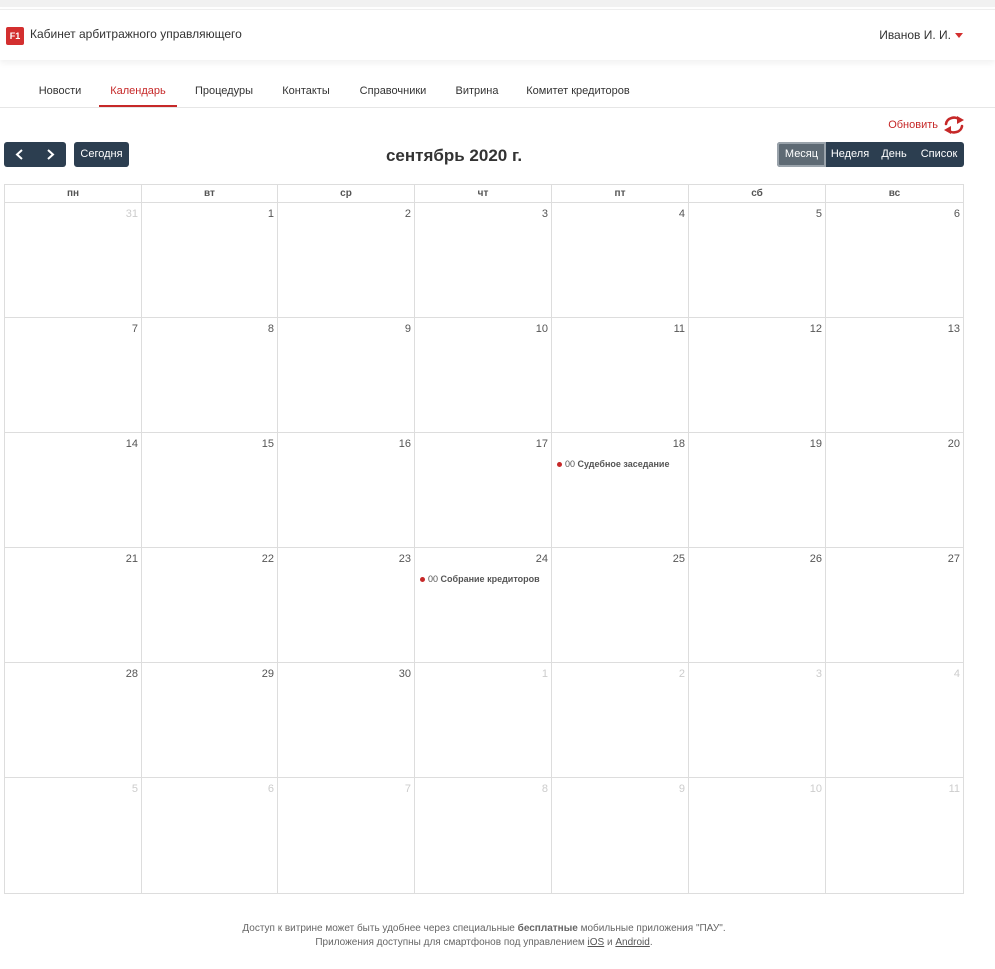 The width and height of the screenshot is (995, 969). Describe the element at coordinates (620, 490) in the screenshot. I see `day-cell: 18 00 Судебное заседание` at that location.